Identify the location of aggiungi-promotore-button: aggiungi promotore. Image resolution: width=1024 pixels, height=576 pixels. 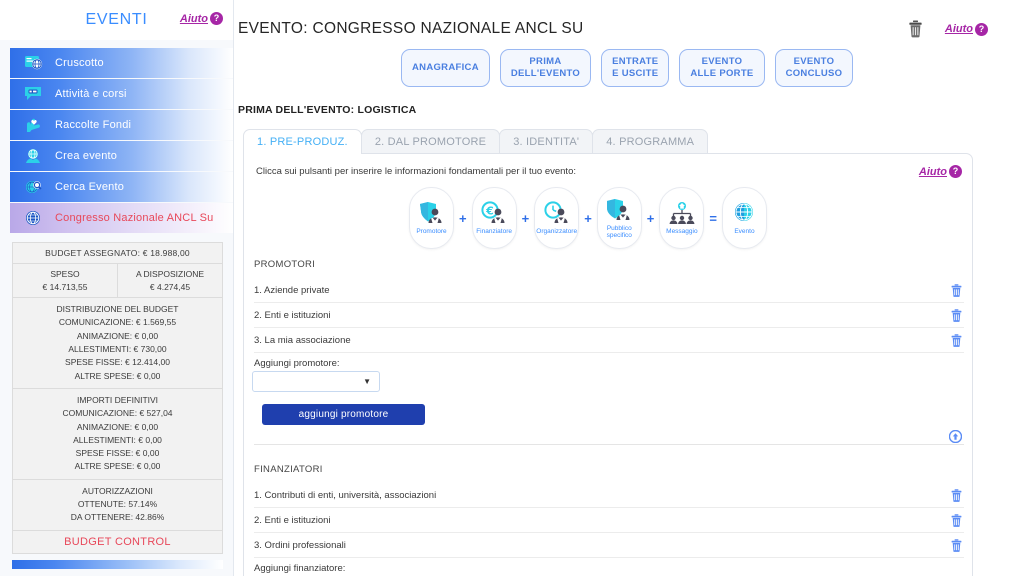
(343, 414).